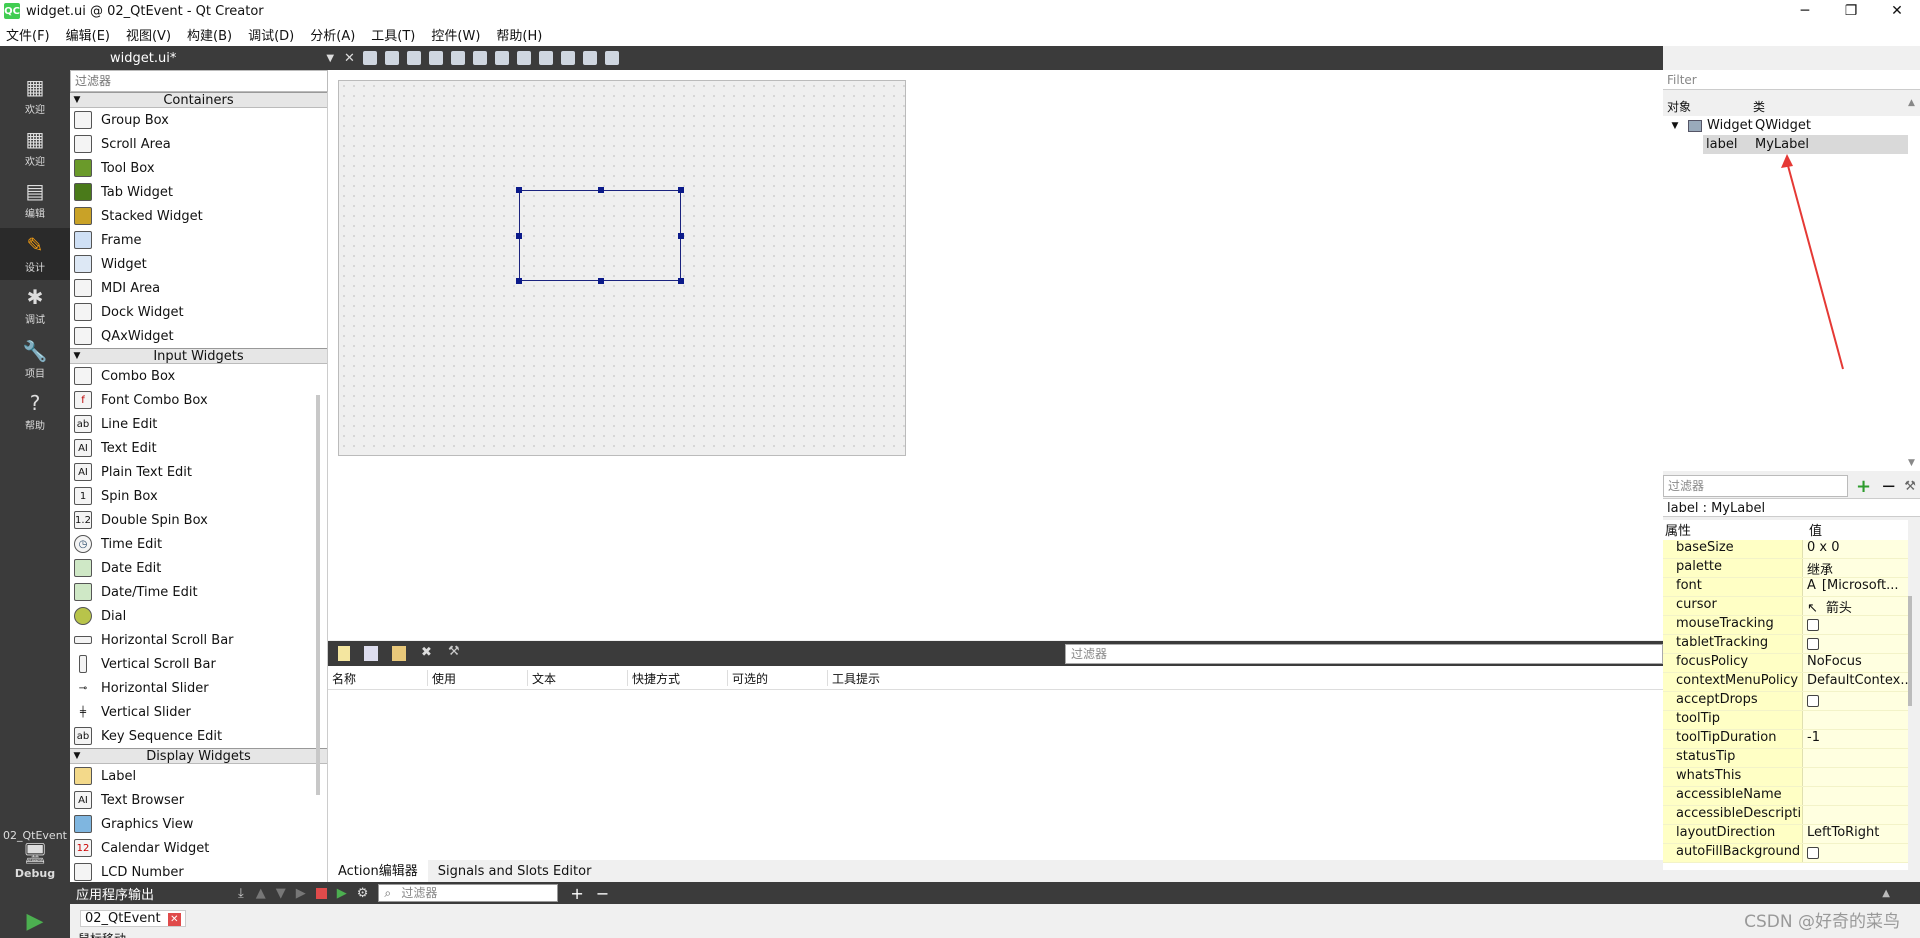 Image resolution: width=1920 pixels, height=938 pixels. I want to click on widget-item: Horizontal Scroll Bar, so click(198, 640).